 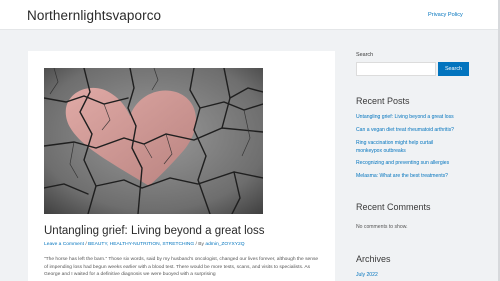 I want to click on recent-post-link-continued: monkeypox outbreaks, so click(x=381, y=151).